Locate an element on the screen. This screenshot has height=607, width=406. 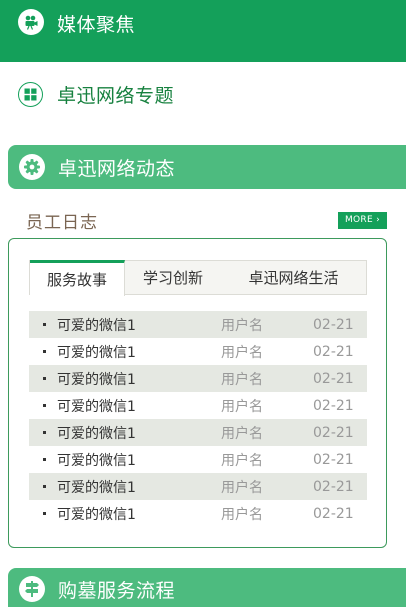
dynamic-header: 卓迅网络动态 is located at coordinates (207, 167).